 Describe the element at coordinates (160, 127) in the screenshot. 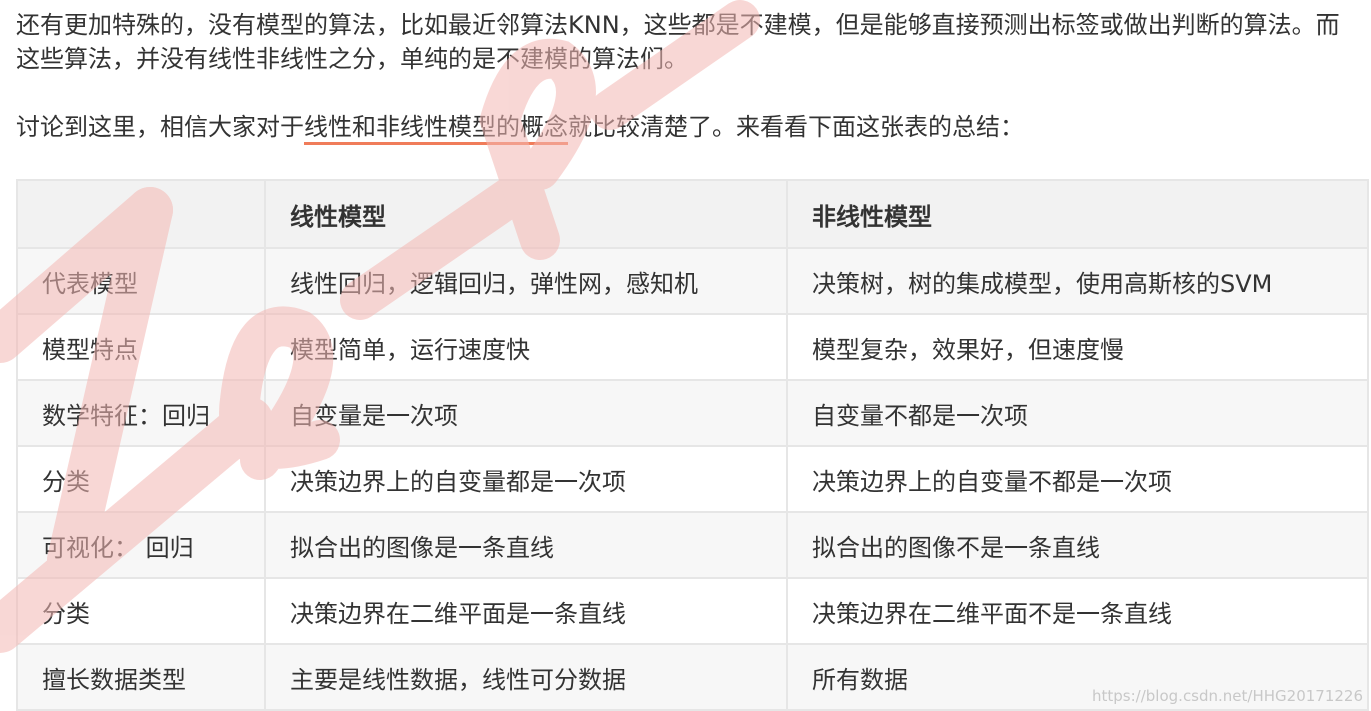

I see `summary-text-start: 讨论到这里，相信大家对于` at that location.